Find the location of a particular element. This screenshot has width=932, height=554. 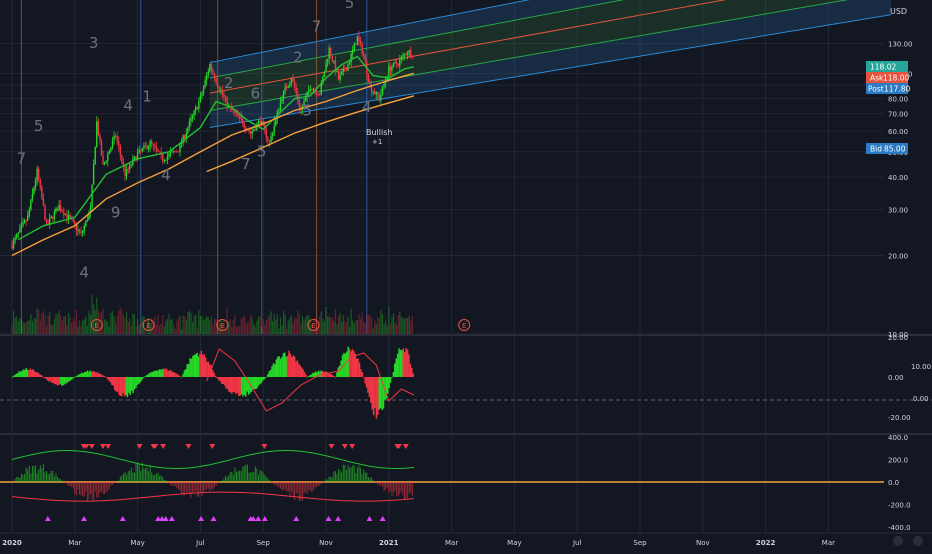

settings-icon is located at coordinates (898, 541).